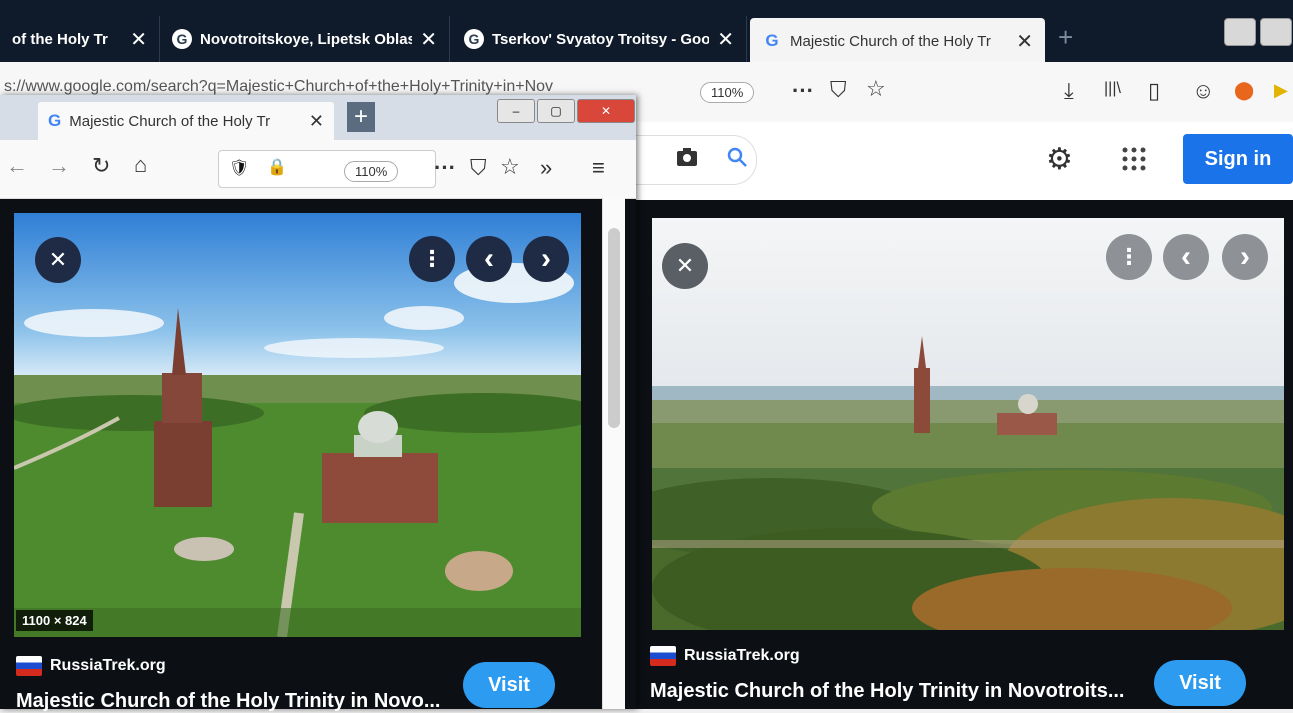 This screenshot has width=1293, height=713. I want to click on tab-majestic-church-active: G Majestic Church of the Holy Tr ✕, so click(897, 41).